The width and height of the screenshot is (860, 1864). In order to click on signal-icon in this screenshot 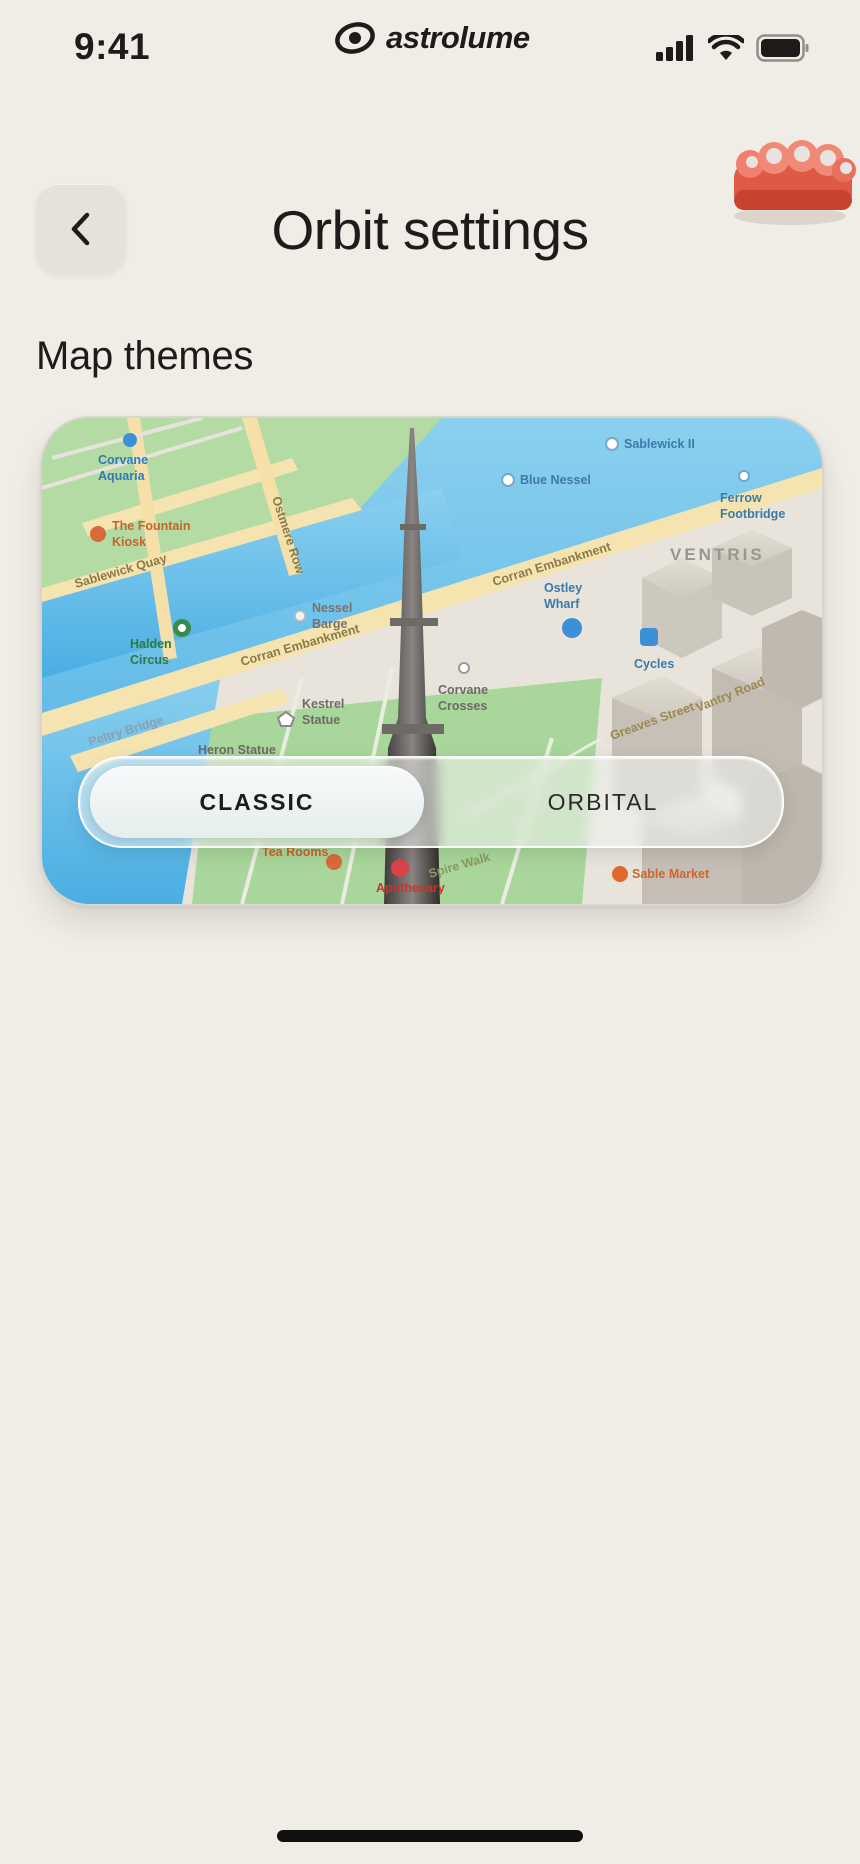, I will do `click(674, 48)`.